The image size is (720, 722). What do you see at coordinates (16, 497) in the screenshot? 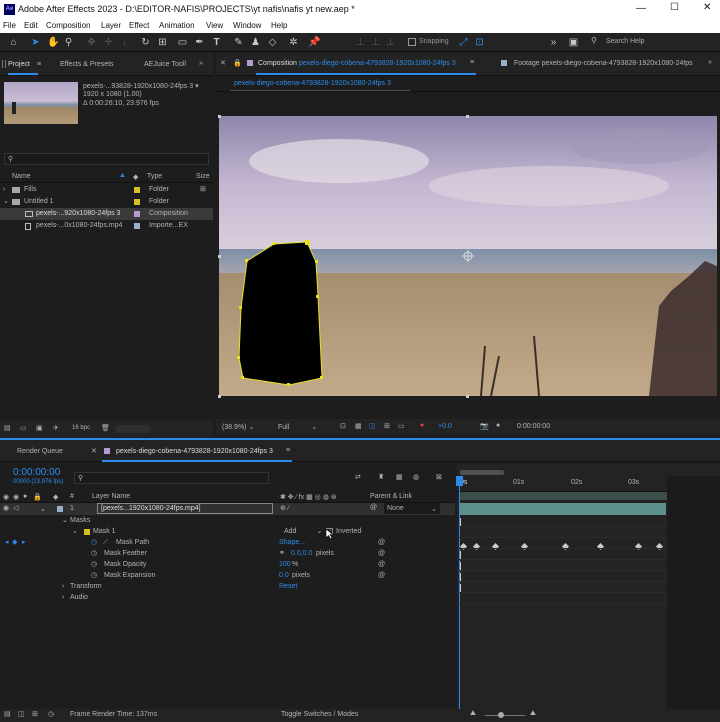
I see `audio-toggle-icon: ◉` at bounding box center [16, 497].